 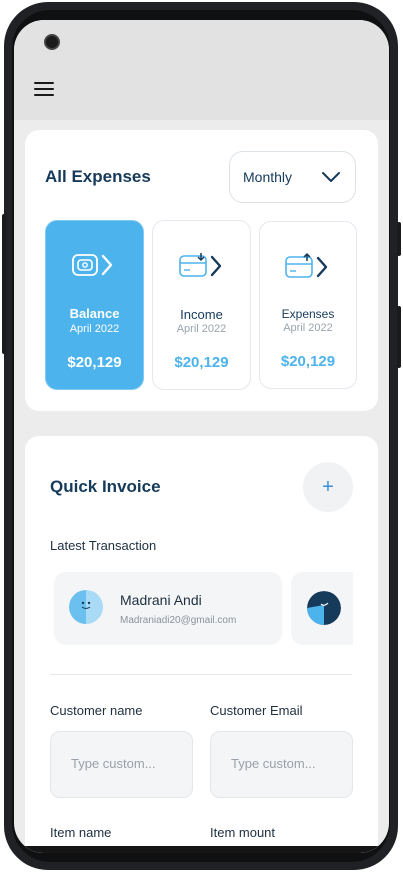 I want to click on item-amount-label: Item mount, so click(x=243, y=832).